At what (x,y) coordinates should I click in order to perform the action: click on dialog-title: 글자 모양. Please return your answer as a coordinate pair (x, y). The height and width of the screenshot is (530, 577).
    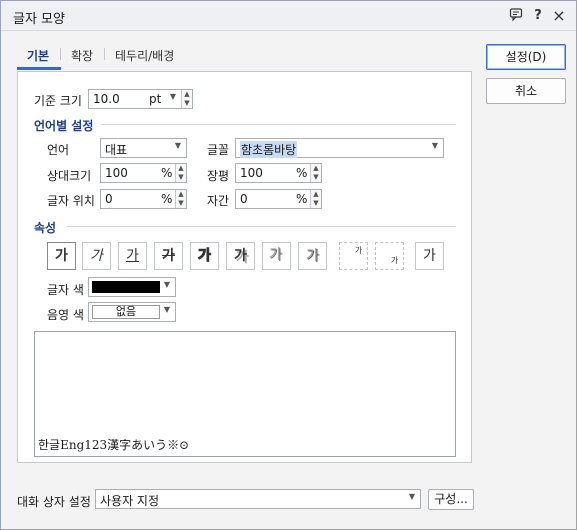
    Looking at the image, I should click on (39, 19).